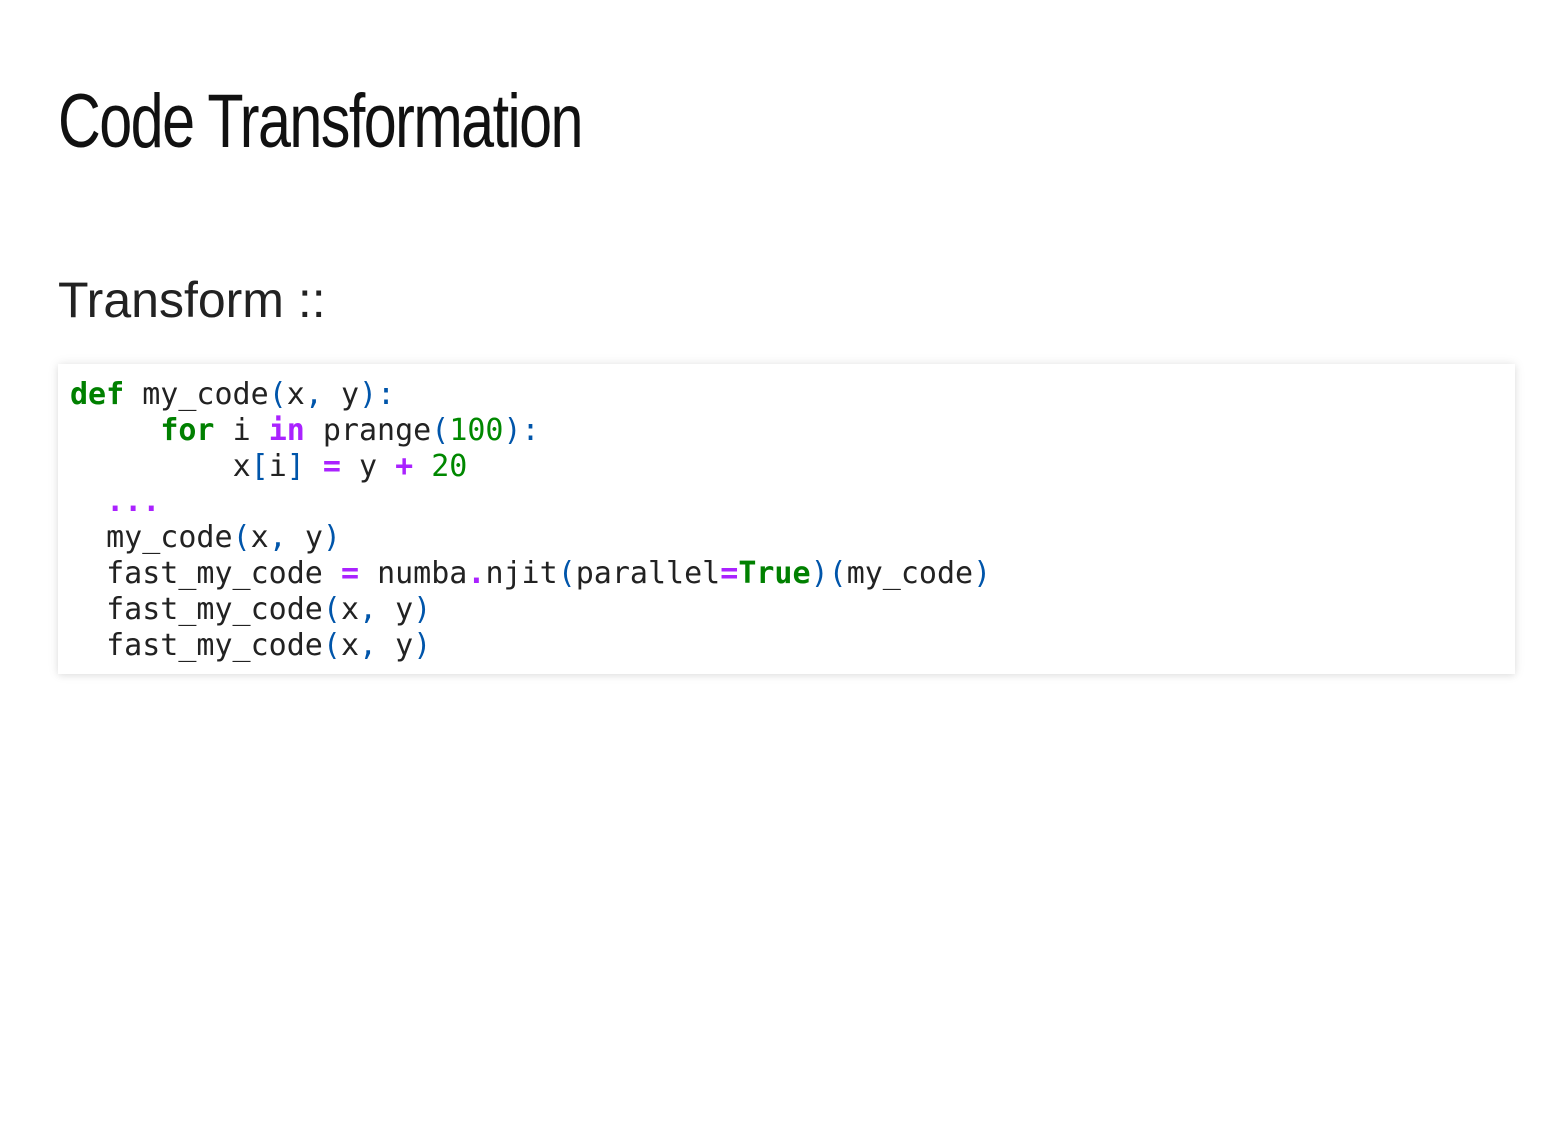 Image resolution: width=1561 pixels, height=1138 pixels. Describe the element at coordinates (530, 395) in the screenshot. I see `code-line: def my_code(x, y):` at that location.